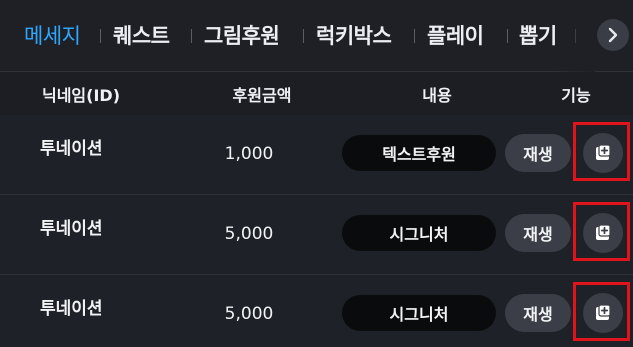 The image size is (633, 347). I want to click on tab-drawing-donation: 그림후원, so click(242, 36).